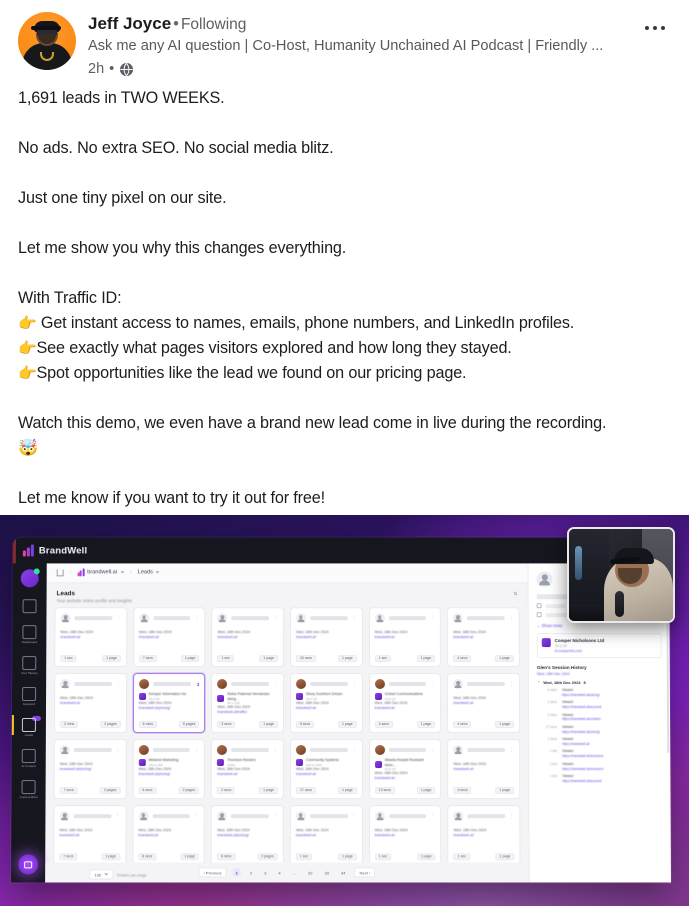  I want to click on filter-icon: ⇅, so click(515, 594).